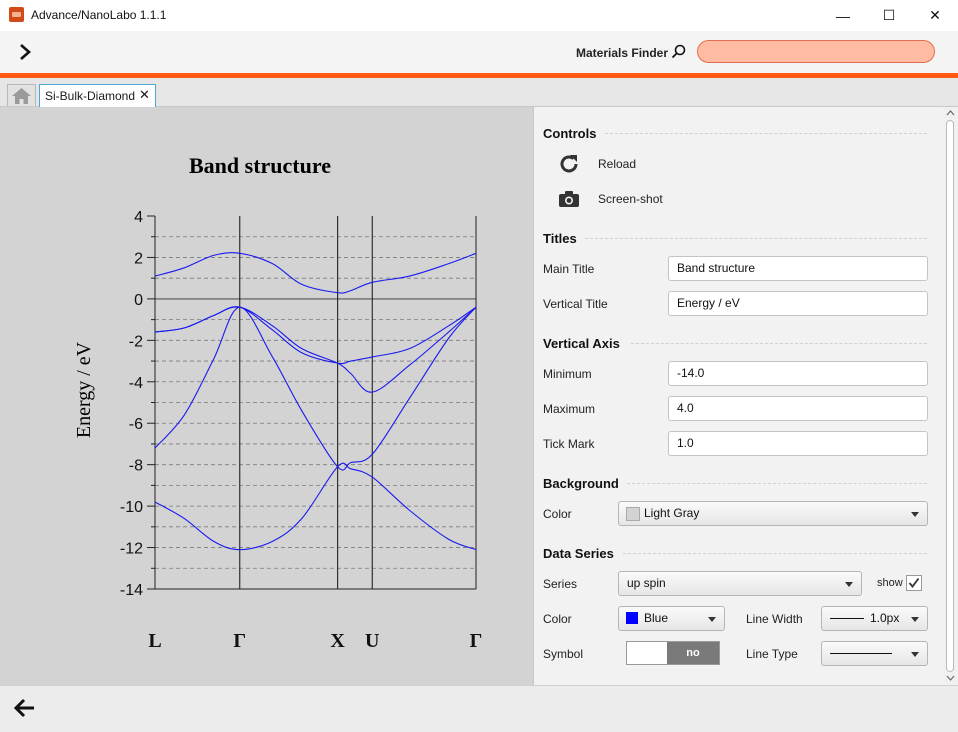 The image size is (958, 732). Describe the element at coordinates (656, 618) in the screenshot. I see `series-color-value: Blue` at that location.